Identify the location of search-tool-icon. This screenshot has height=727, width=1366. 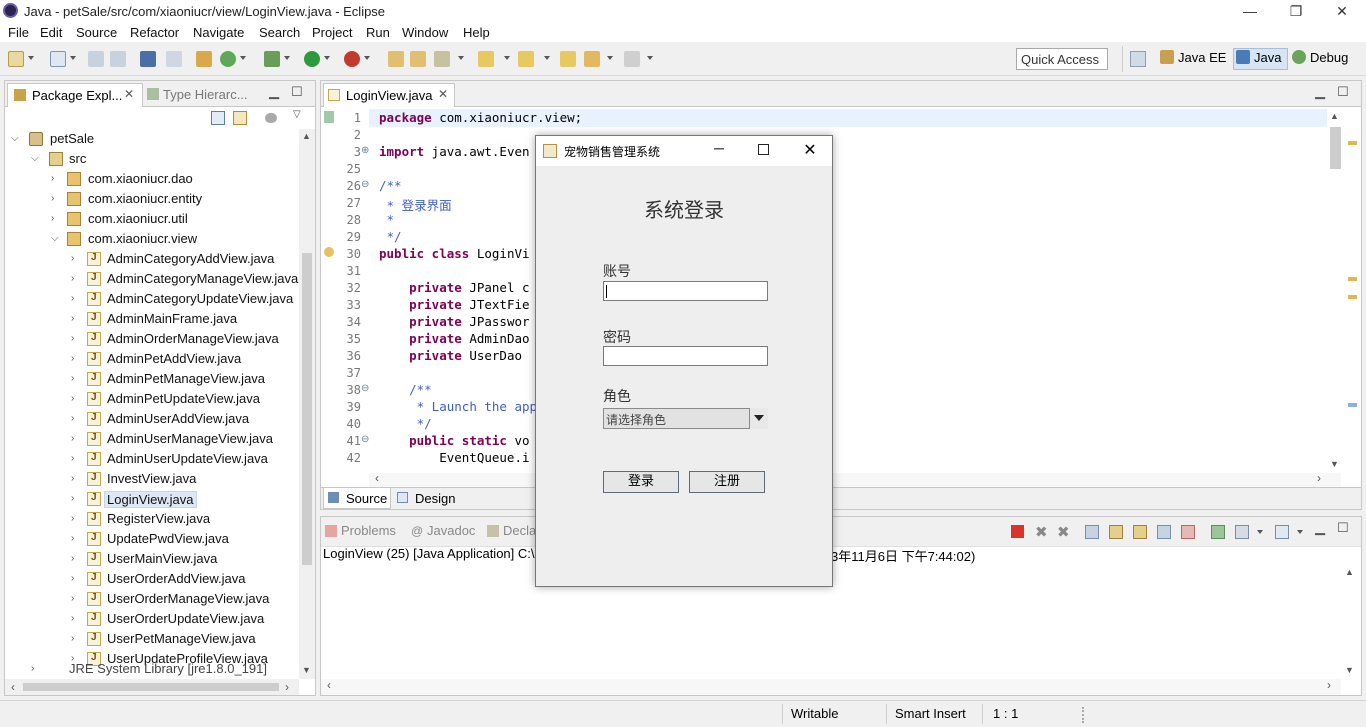
(442, 59).